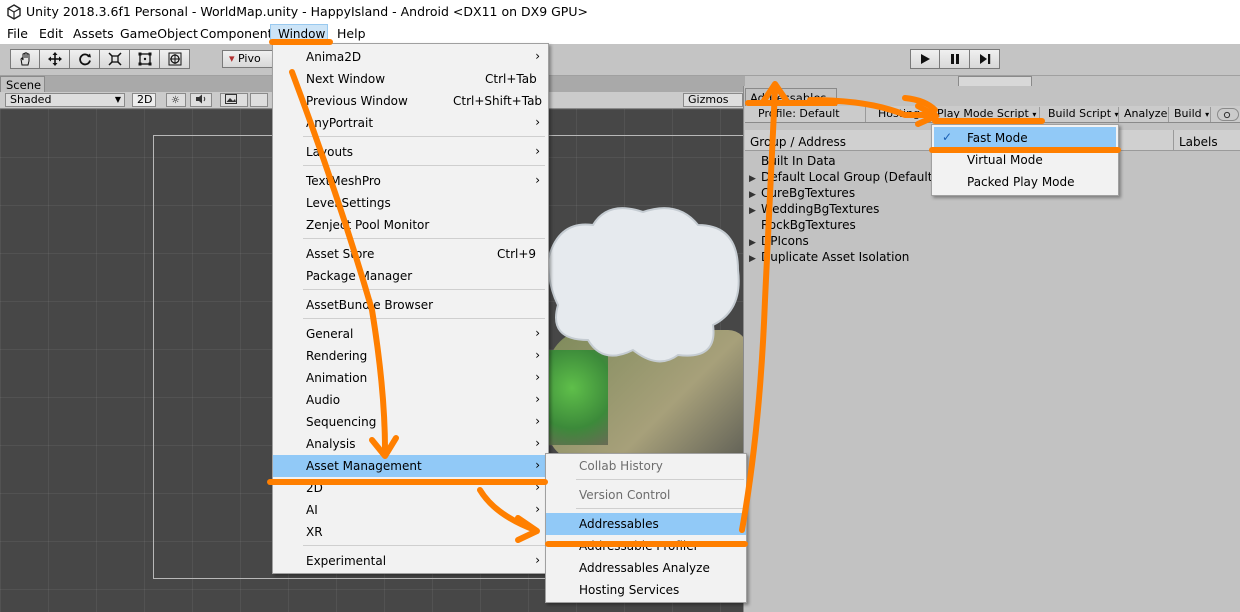 This screenshot has height=612, width=1240. What do you see at coordinates (159, 33) in the screenshot?
I see `menu-gameobject: GameObject` at bounding box center [159, 33].